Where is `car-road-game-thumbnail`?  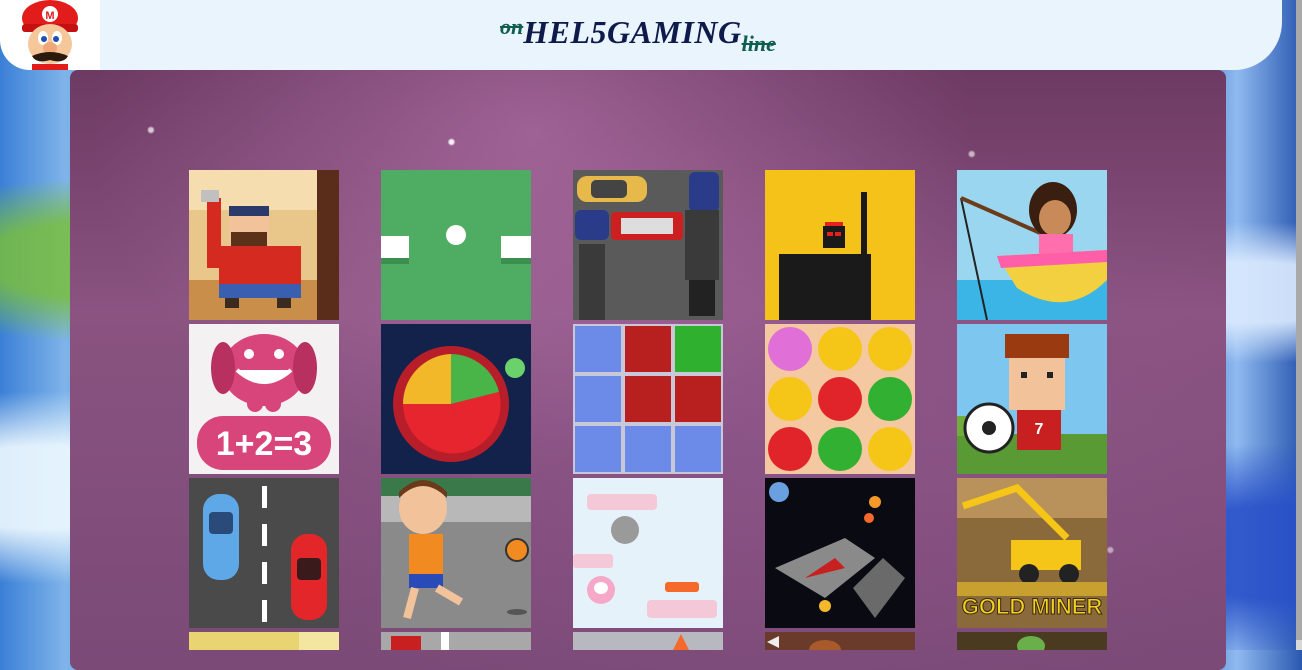 car-road-game-thumbnail is located at coordinates (264, 553).